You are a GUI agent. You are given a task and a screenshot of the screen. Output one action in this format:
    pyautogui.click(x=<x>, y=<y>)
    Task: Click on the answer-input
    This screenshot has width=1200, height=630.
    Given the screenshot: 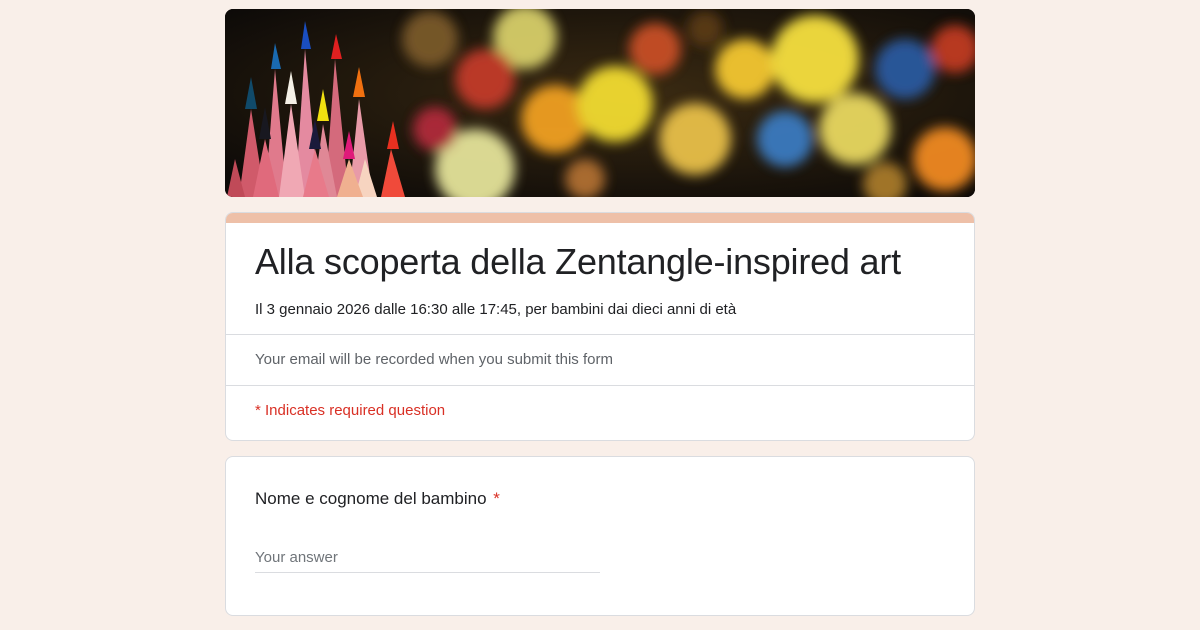 What is the action you would take?
    pyautogui.click(x=427, y=559)
    